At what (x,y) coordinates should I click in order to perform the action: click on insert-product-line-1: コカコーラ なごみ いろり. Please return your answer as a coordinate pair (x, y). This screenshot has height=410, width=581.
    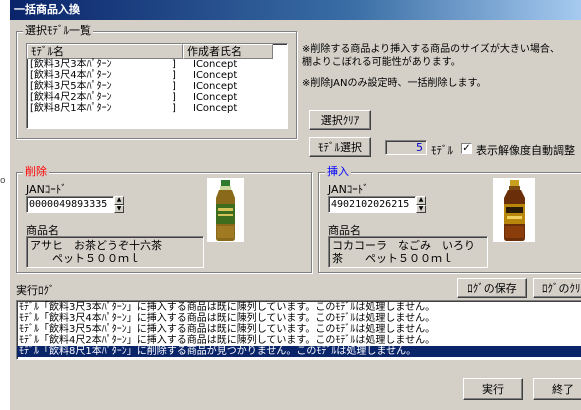
    Looking at the image, I should click on (403, 245).